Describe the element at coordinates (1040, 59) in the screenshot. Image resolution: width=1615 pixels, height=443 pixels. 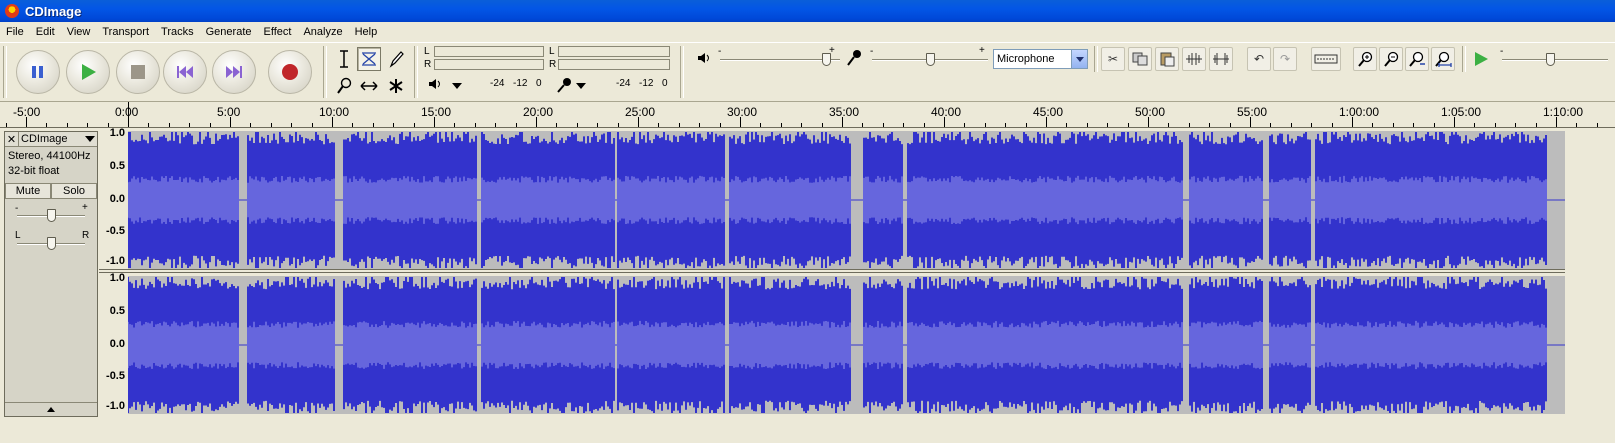
I see `input-source-select: Microphone` at that location.